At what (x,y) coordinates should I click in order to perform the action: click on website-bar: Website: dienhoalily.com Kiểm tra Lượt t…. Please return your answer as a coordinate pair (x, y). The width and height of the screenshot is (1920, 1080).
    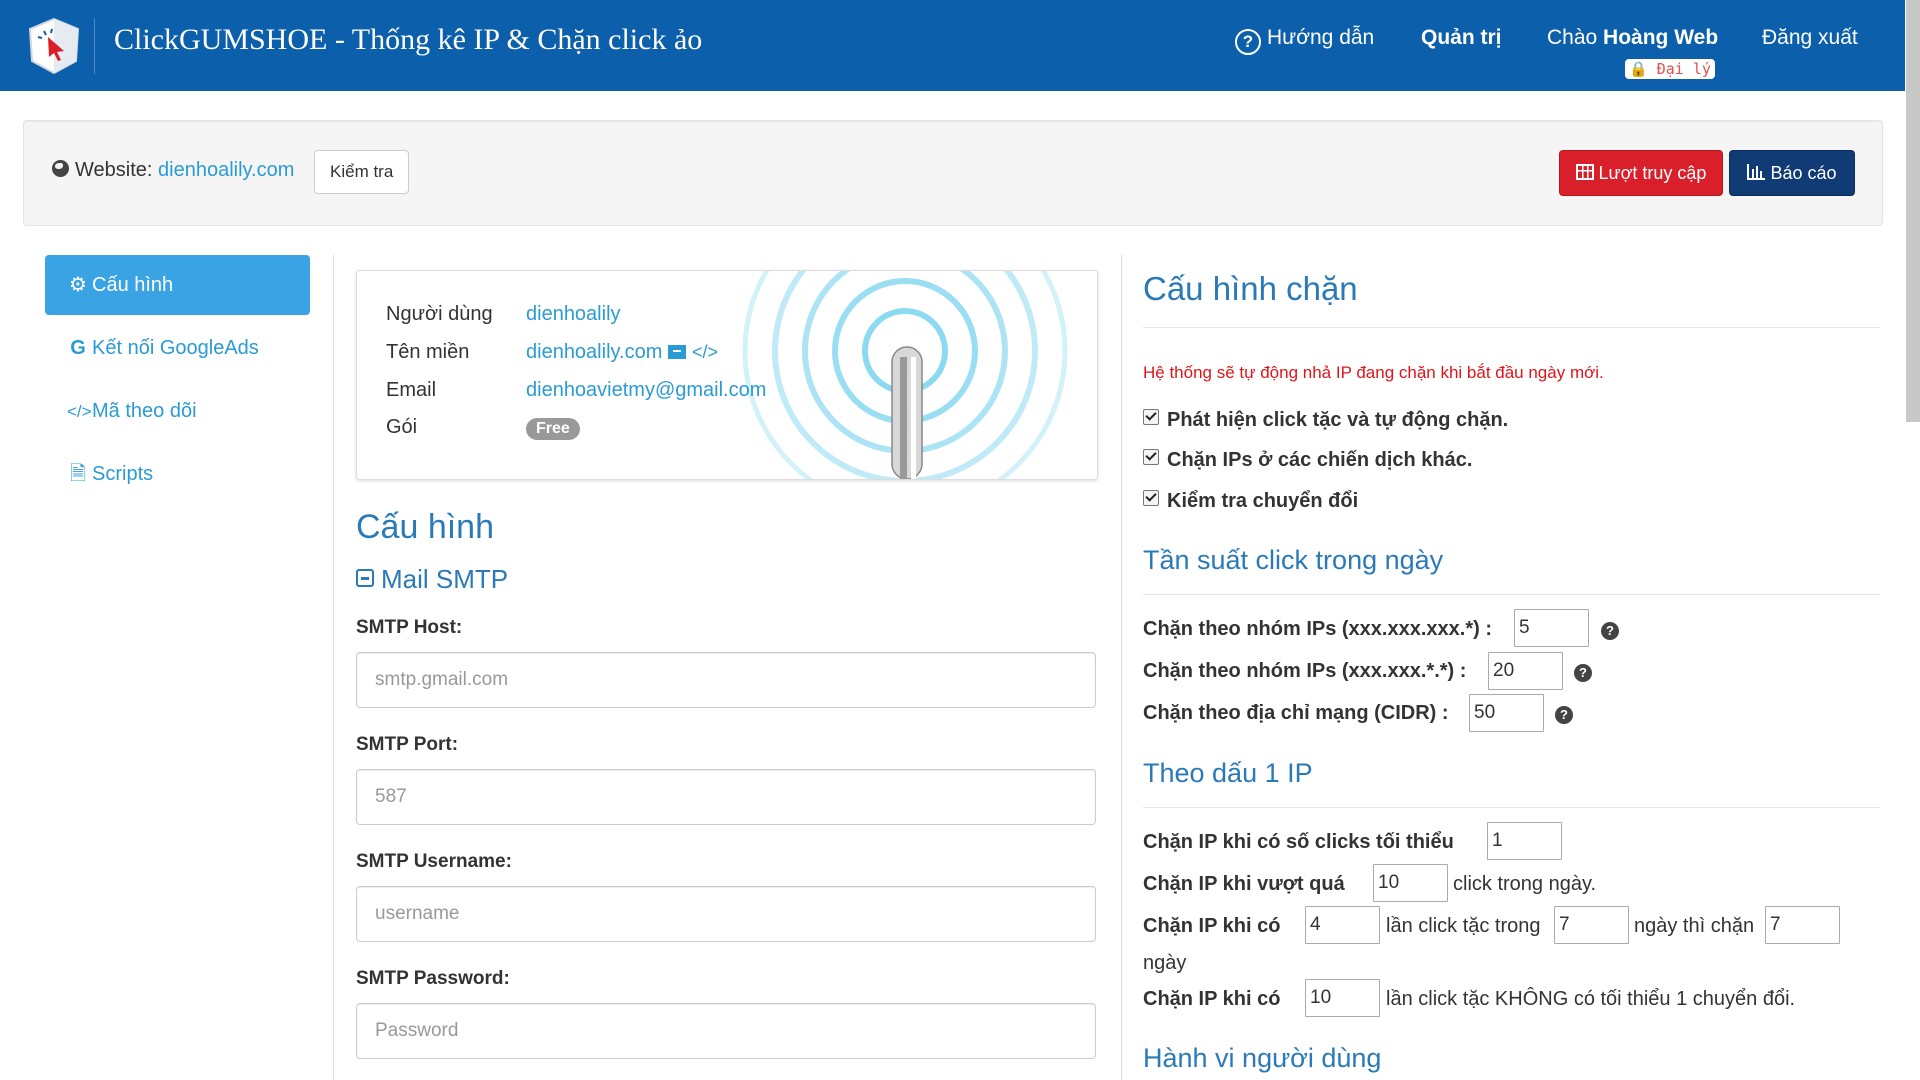
    Looking at the image, I should click on (953, 173).